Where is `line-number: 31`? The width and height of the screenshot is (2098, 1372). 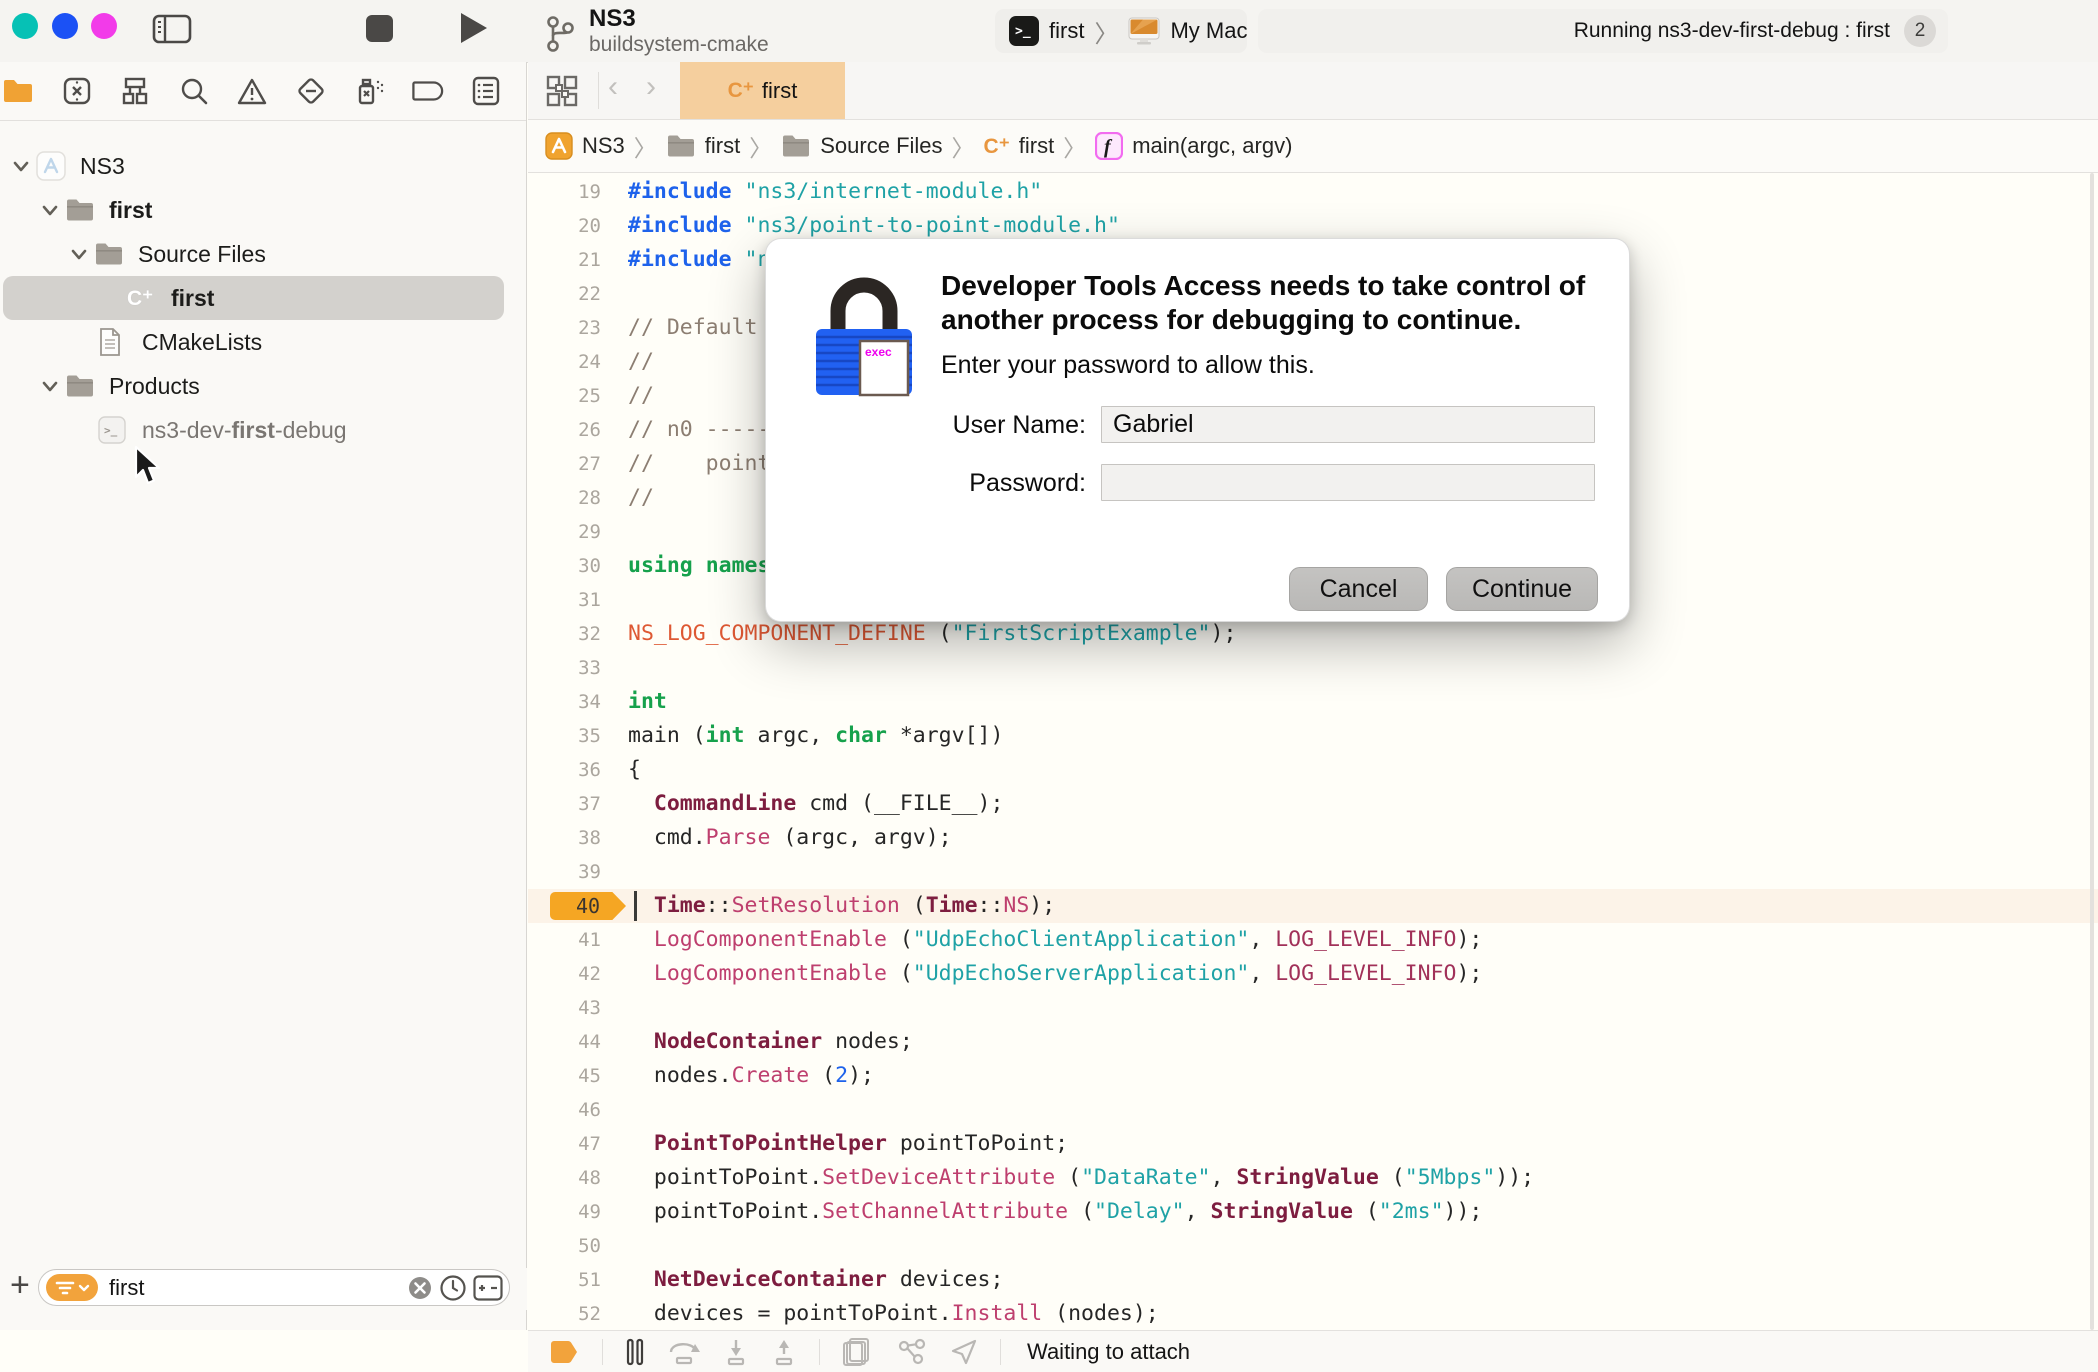
line-number: 31 is located at coordinates (564, 600).